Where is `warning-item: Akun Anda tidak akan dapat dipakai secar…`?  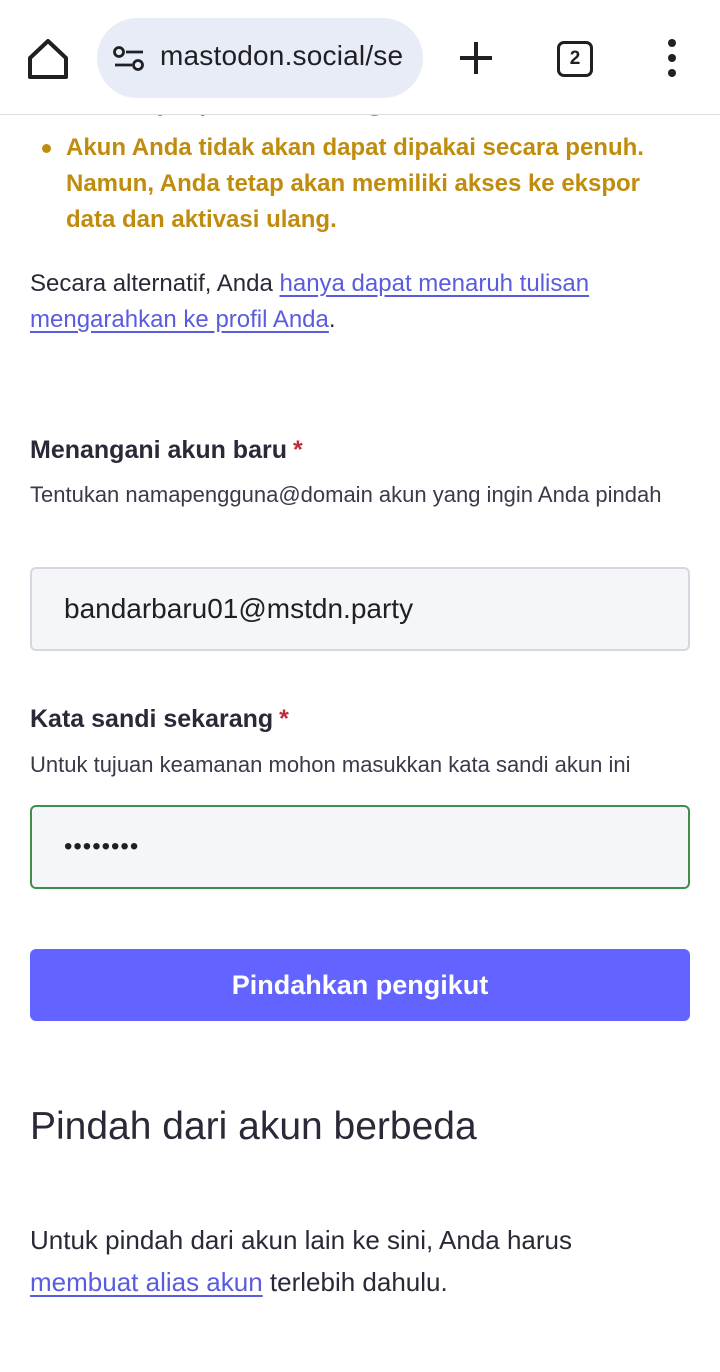 warning-item: Akun Anda tidak akan dapat dipakai secar… is located at coordinates (360, 184).